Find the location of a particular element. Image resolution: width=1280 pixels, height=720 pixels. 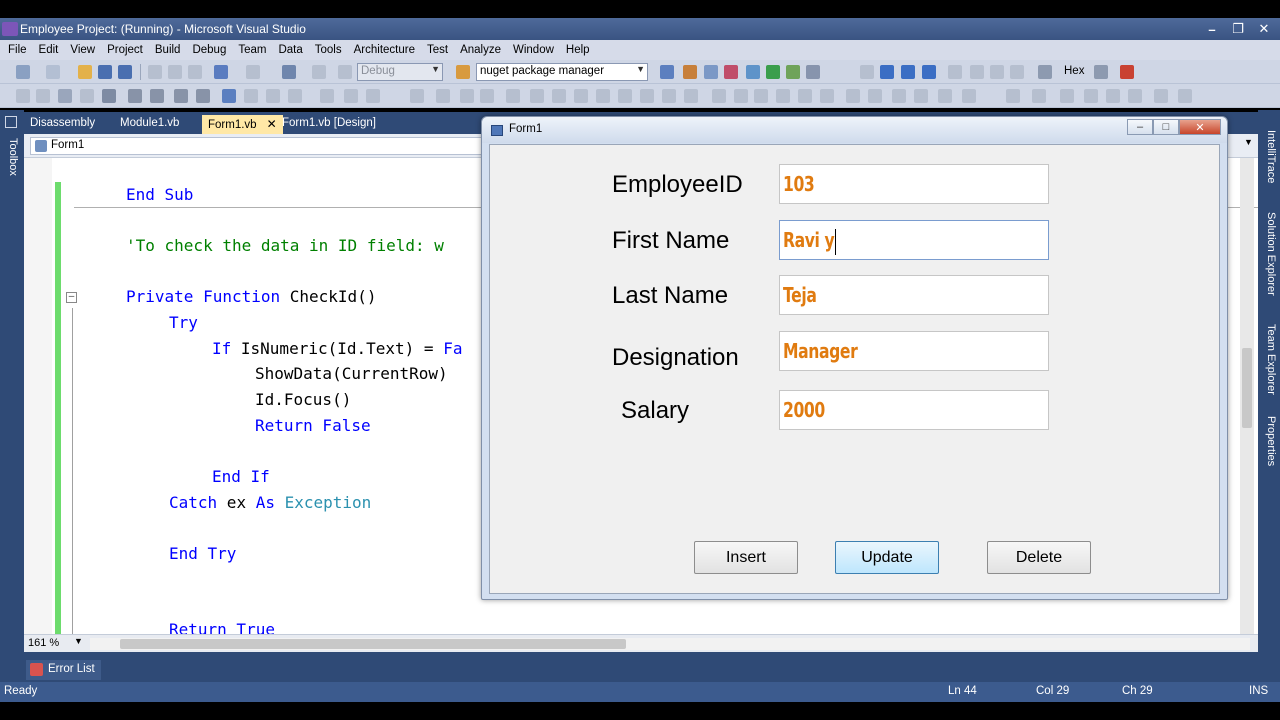

step-over-icon is located at coordinates (997, 72).